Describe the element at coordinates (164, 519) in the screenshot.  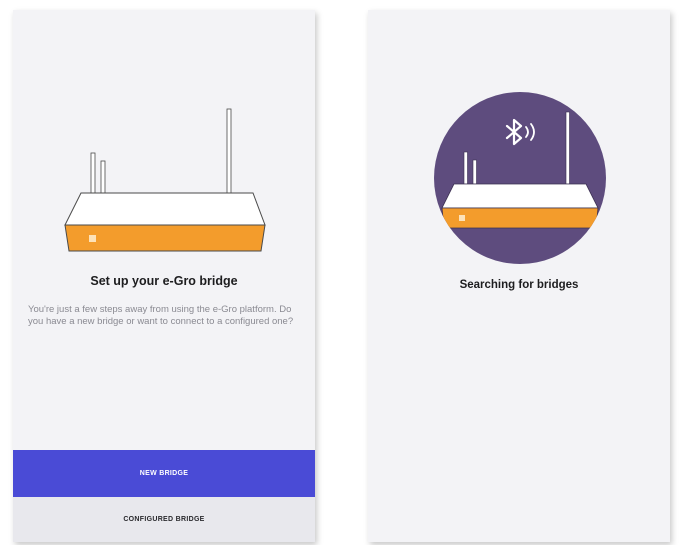
I see `configured-bridge-button: CONFIGURED BRIDGE` at that location.